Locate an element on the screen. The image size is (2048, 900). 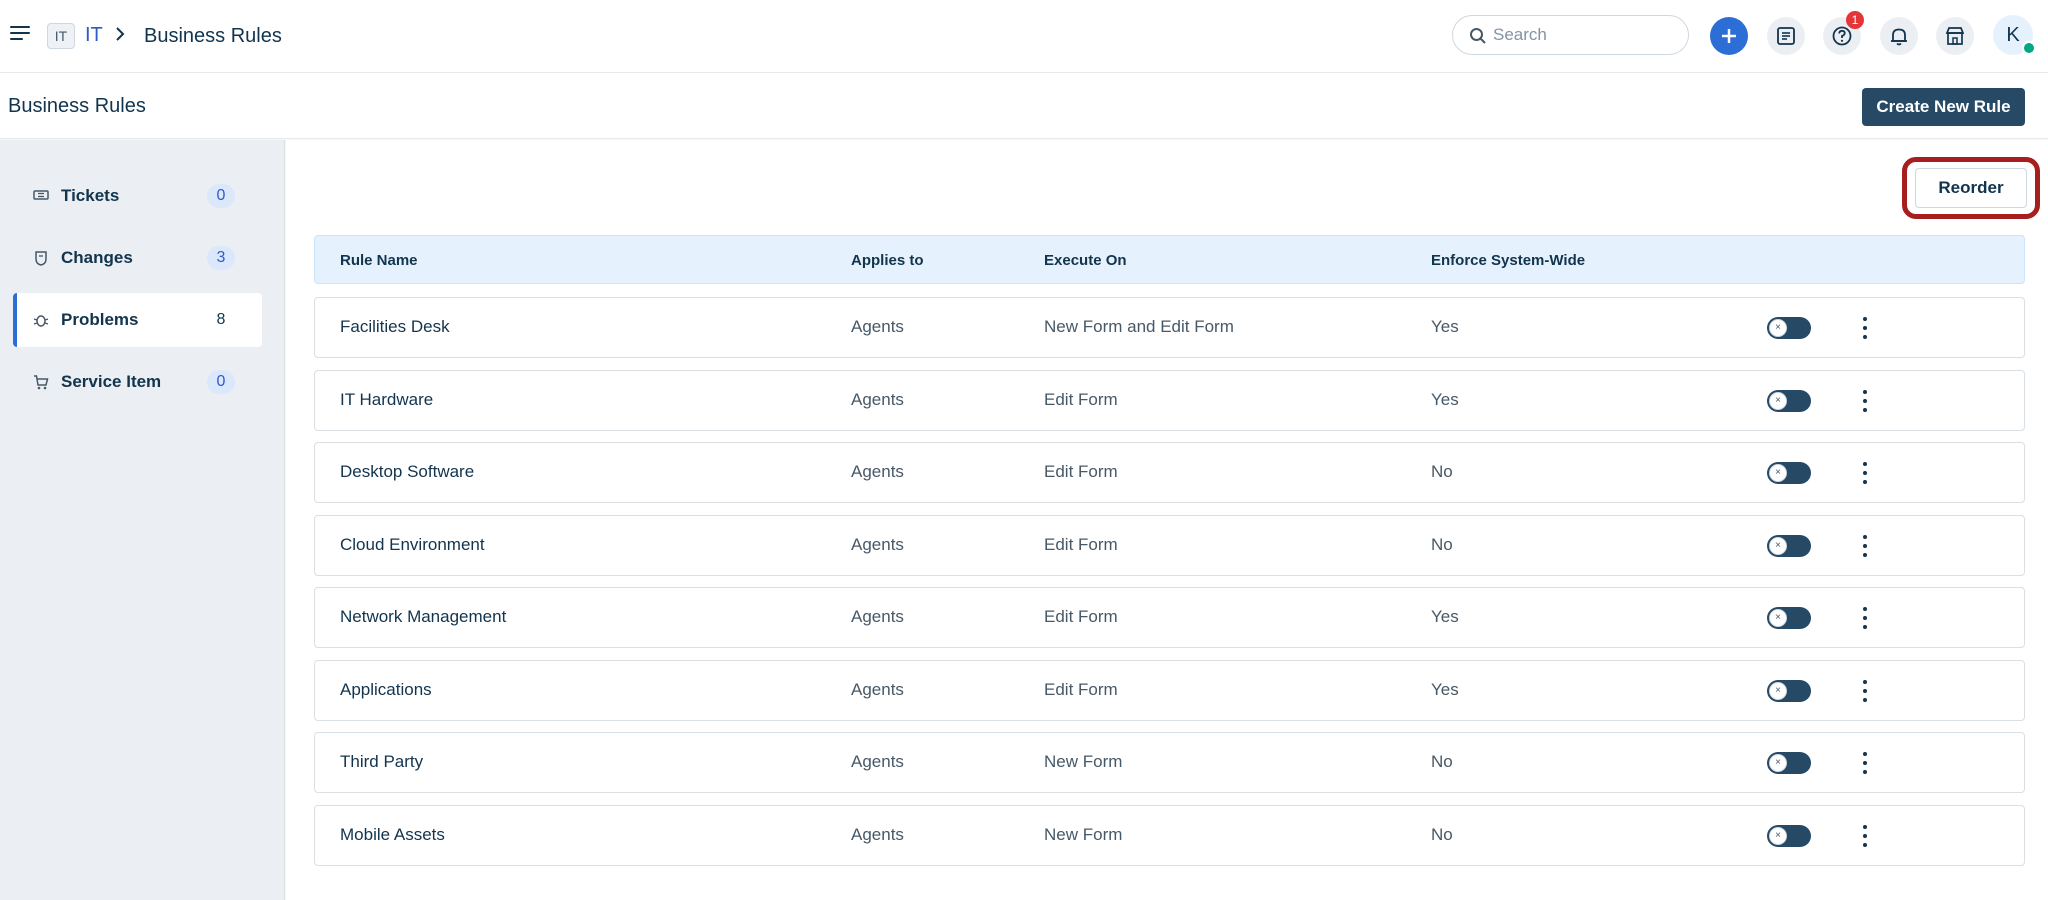
column-header-enforce-system-wide: Enforce System-Wide is located at coordinates (1508, 260).